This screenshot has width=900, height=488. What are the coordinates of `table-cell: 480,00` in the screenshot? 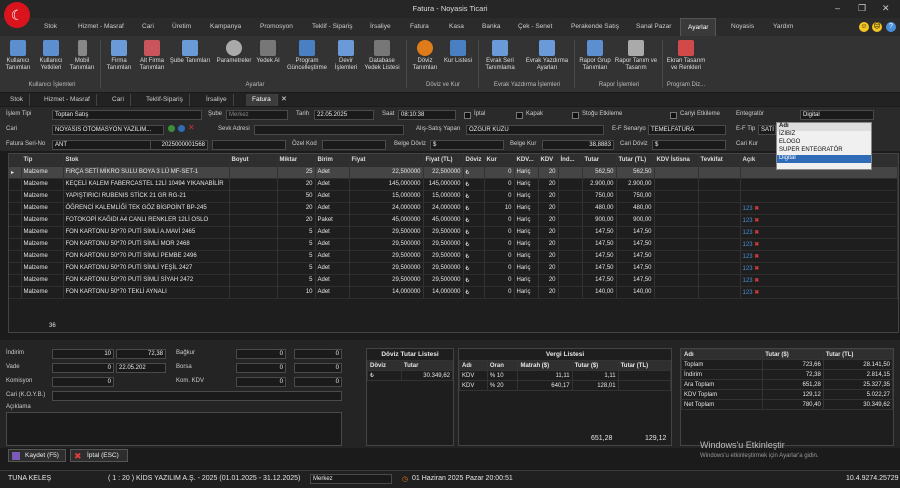 It's located at (635, 208).